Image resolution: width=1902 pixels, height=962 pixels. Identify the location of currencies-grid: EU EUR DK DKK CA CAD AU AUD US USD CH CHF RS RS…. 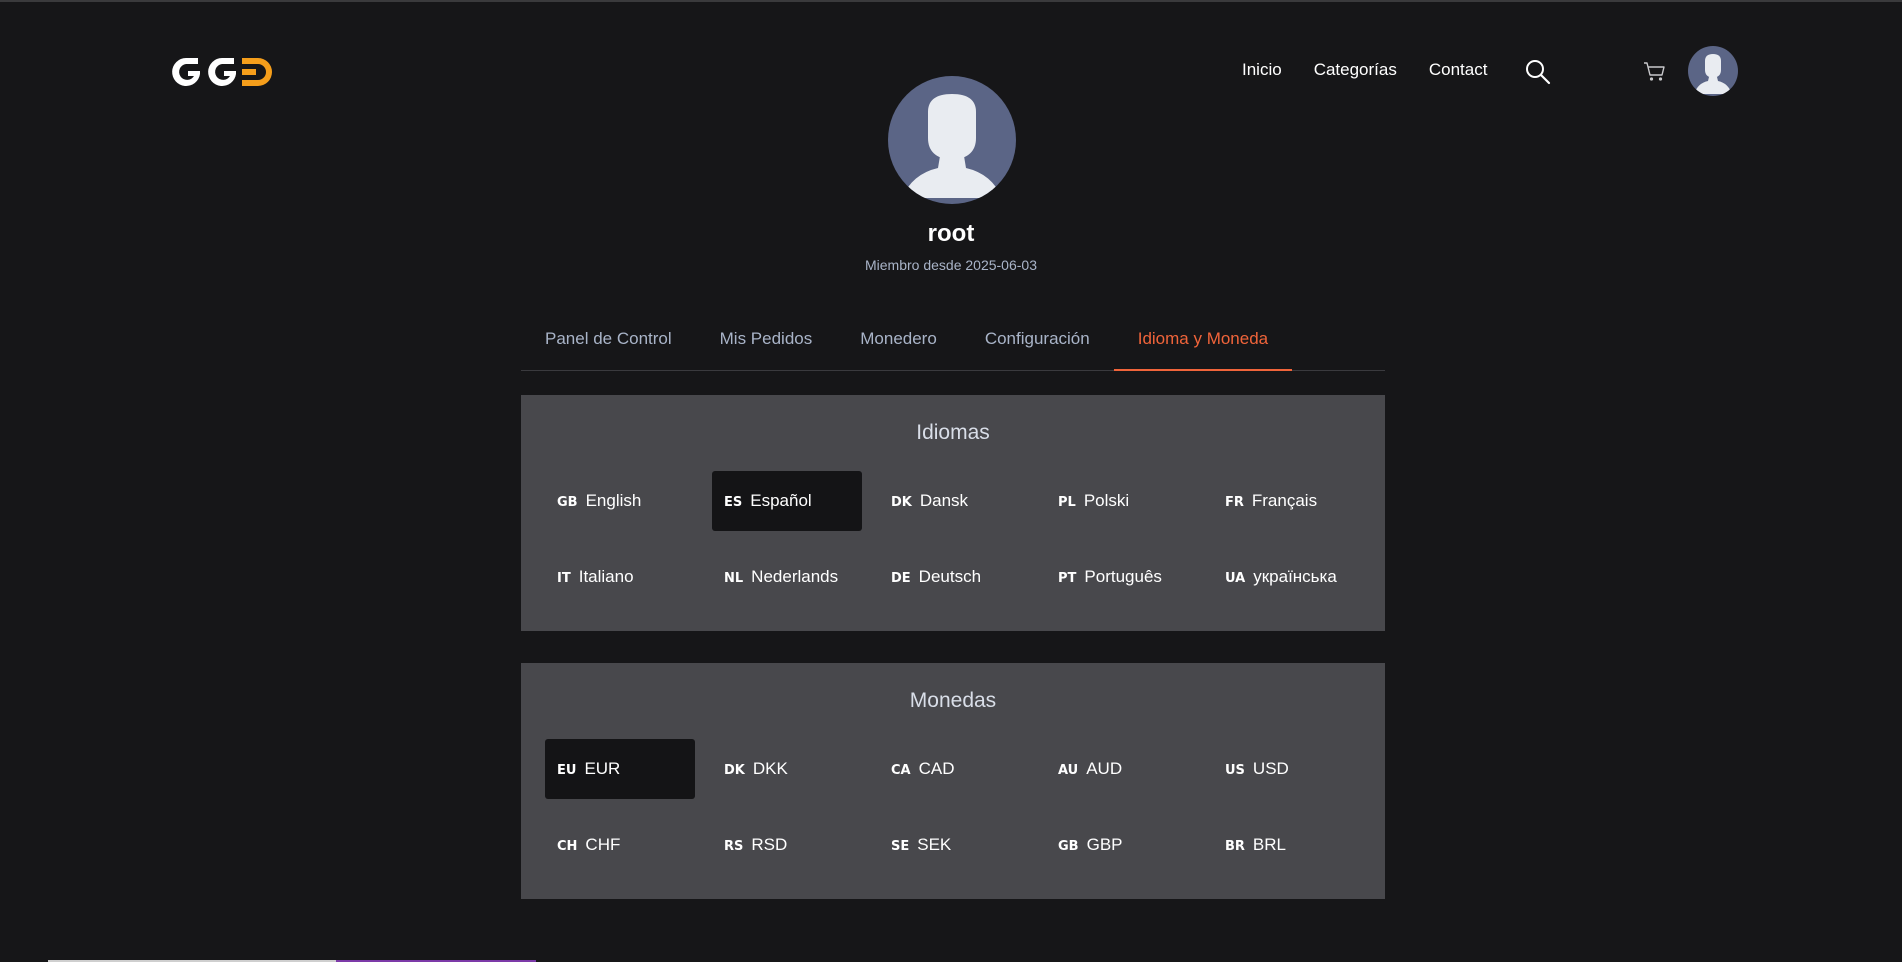
(953, 807).